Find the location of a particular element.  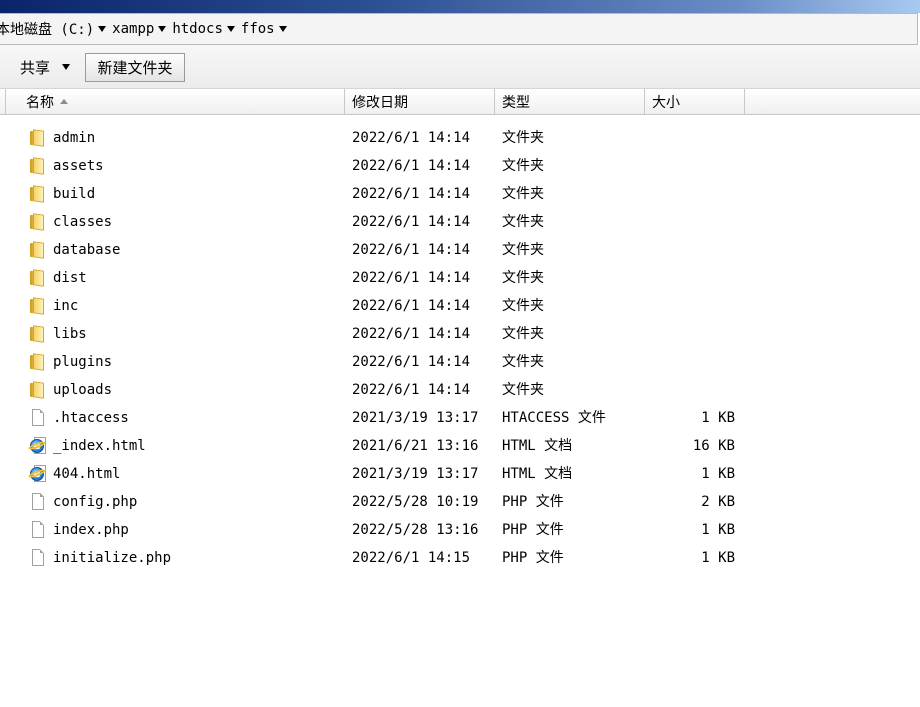

file-row: config.php 2022/5/28 10:19 PHP 文件 2 KB is located at coordinates (460, 502).